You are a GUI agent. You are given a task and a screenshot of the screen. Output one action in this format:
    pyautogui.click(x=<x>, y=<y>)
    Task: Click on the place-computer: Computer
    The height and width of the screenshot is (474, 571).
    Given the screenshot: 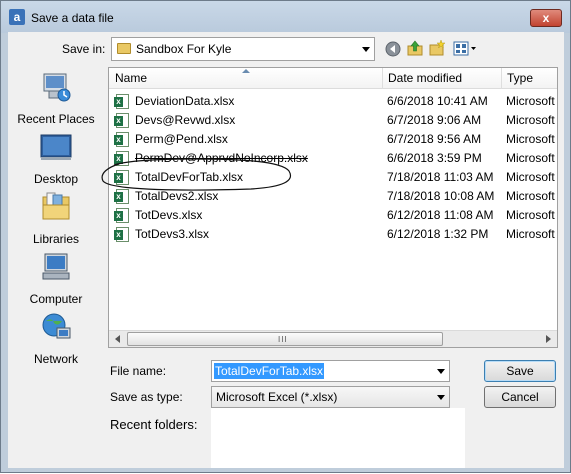 What is the action you would take?
    pyautogui.click(x=56, y=278)
    